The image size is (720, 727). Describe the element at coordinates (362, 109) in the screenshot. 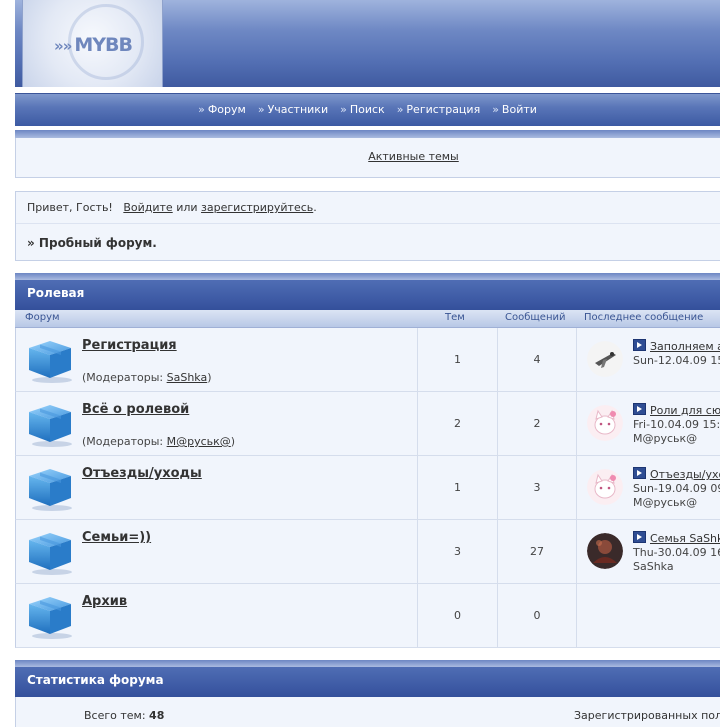

I see `nav-search: » Поиск` at that location.